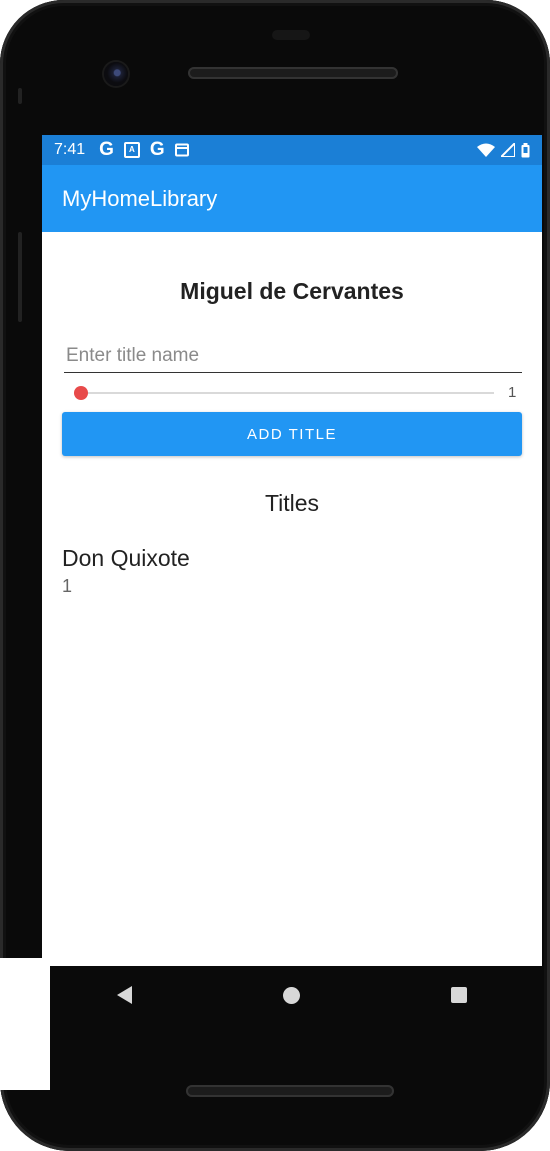  What do you see at coordinates (181, 150) in the screenshot?
I see `calendar-icon` at bounding box center [181, 150].